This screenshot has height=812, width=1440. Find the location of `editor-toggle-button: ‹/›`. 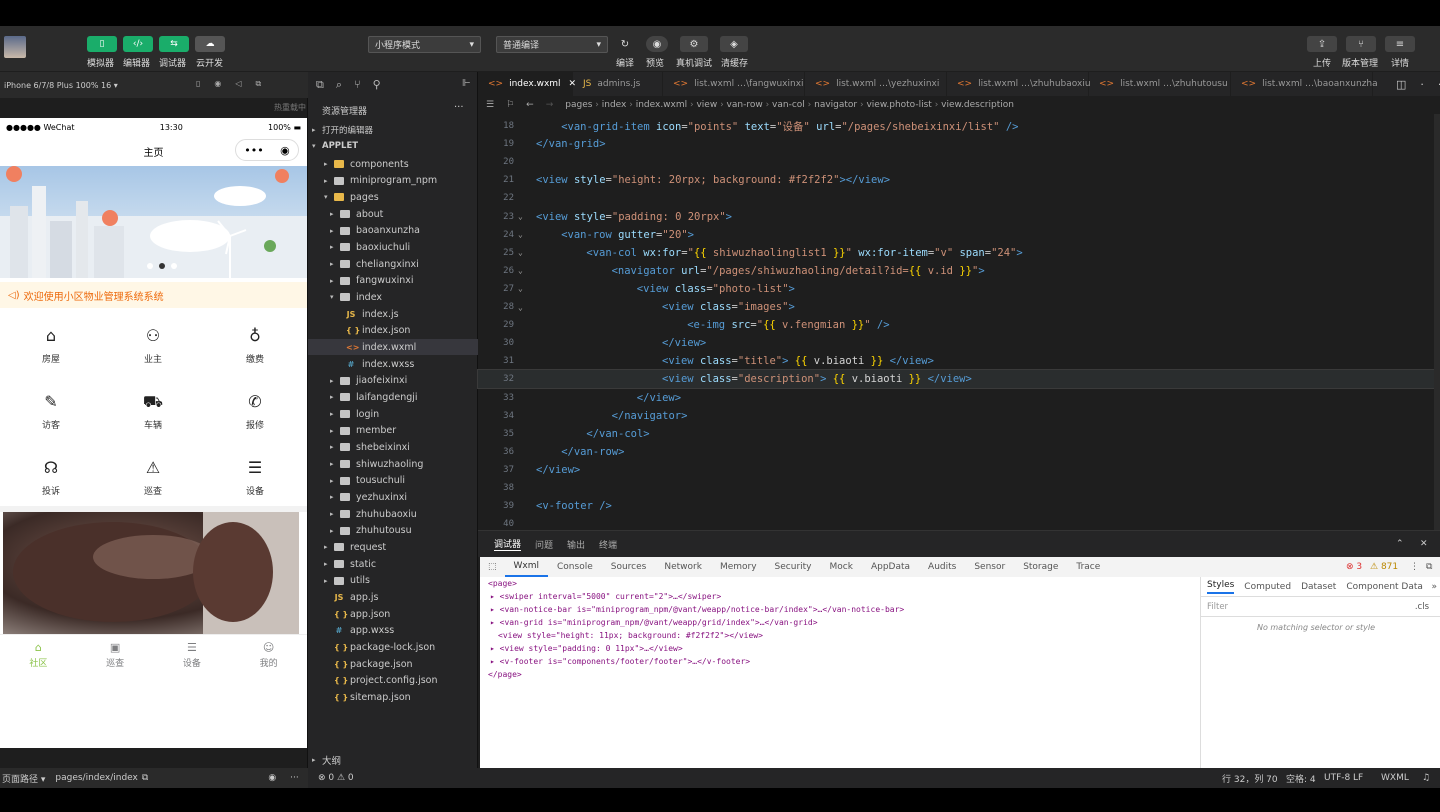

editor-toggle-button: ‹/› is located at coordinates (138, 44).